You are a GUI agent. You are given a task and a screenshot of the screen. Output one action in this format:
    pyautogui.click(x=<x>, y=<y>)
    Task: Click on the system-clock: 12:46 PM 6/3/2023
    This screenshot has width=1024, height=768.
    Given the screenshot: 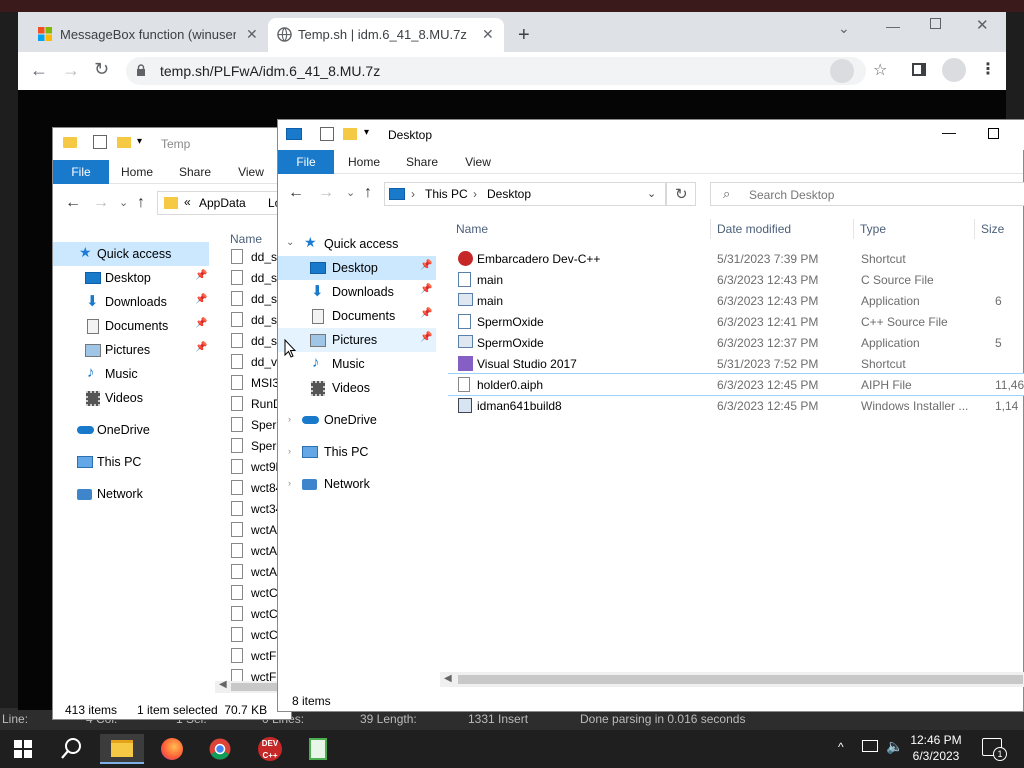 What is the action you would take?
    pyautogui.click(x=936, y=748)
    